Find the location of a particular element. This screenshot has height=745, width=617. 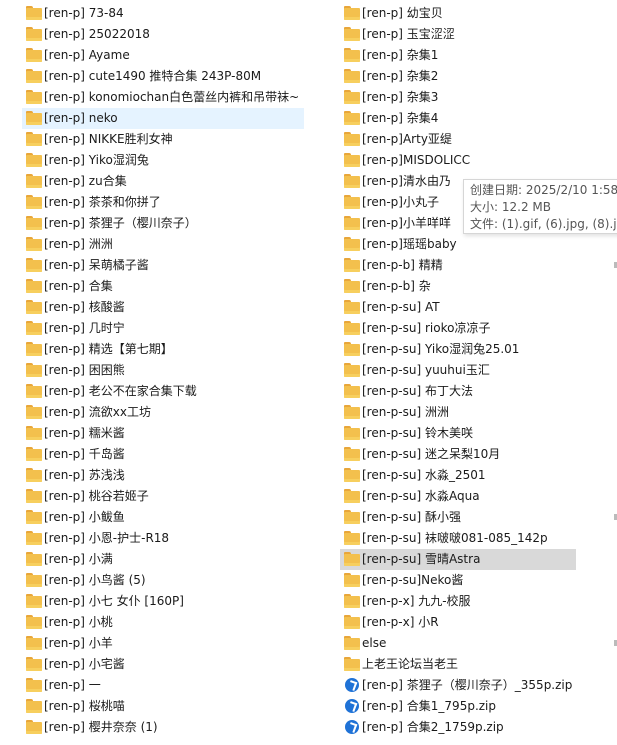

item-label: [ren-p]小羊咩咩 is located at coordinates (406, 223).